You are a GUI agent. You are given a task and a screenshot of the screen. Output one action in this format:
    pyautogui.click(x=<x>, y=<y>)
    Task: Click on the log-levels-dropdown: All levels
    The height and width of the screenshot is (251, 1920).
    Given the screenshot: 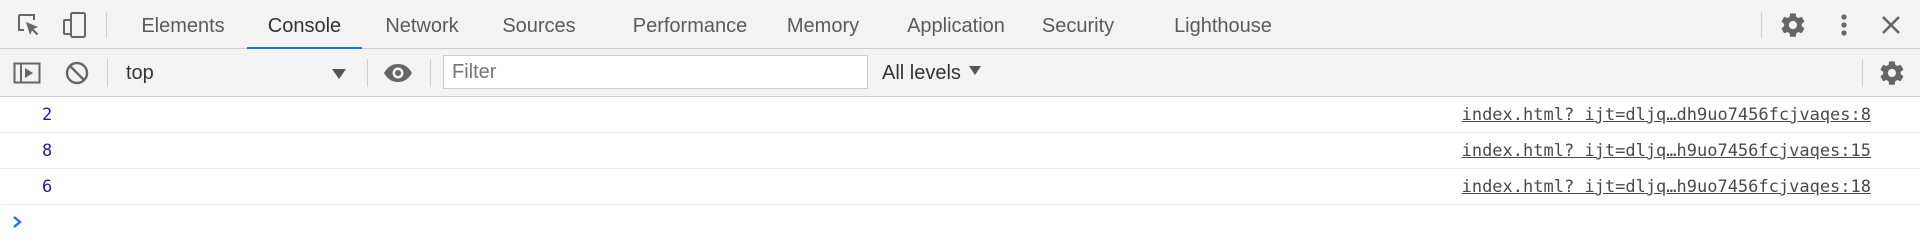 What is the action you would take?
    pyautogui.click(x=931, y=73)
    